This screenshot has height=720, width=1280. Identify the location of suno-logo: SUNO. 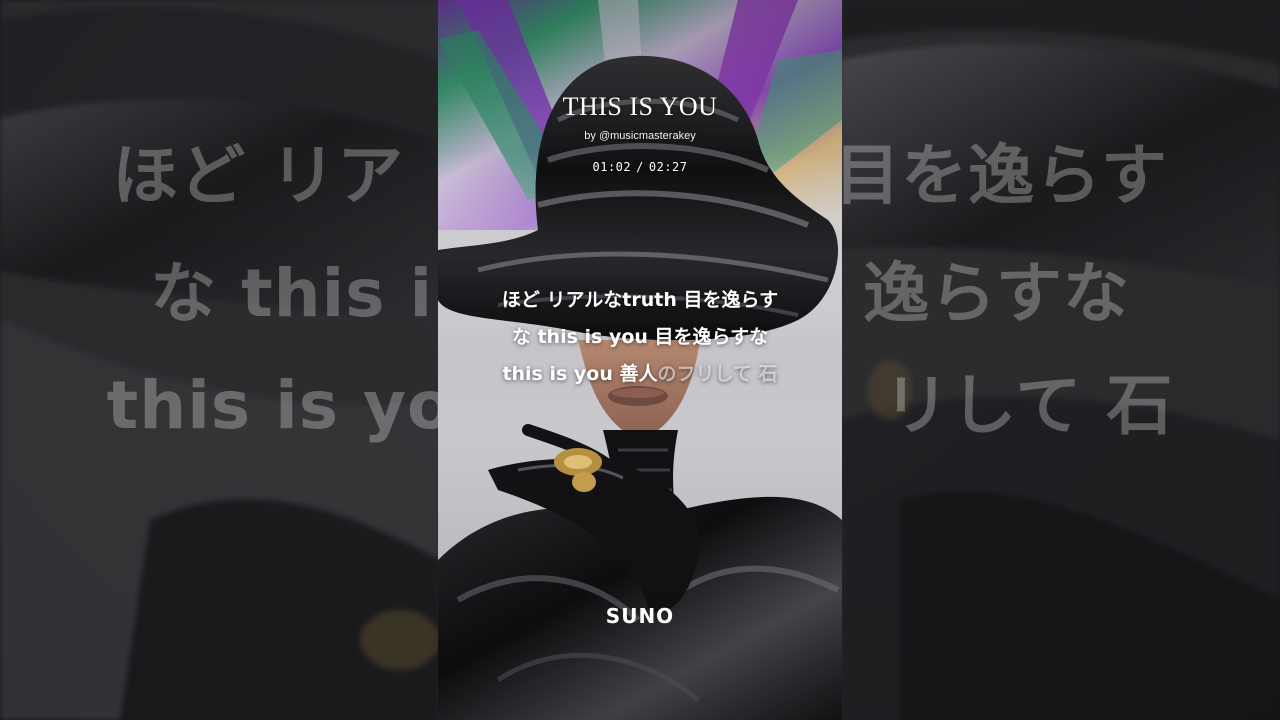
(640, 616).